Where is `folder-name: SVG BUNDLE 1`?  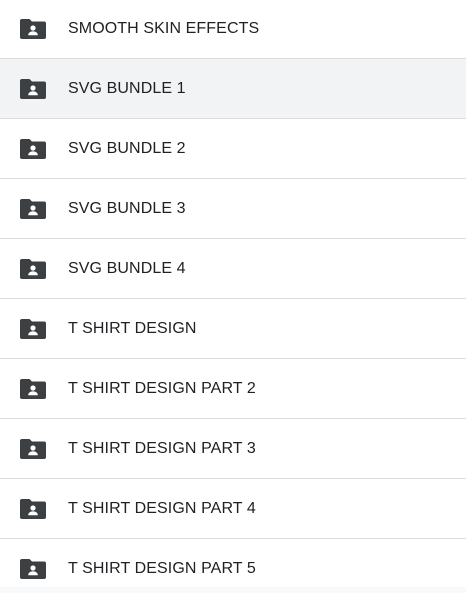
folder-name: SVG BUNDLE 1 is located at coordinates (127, 88).